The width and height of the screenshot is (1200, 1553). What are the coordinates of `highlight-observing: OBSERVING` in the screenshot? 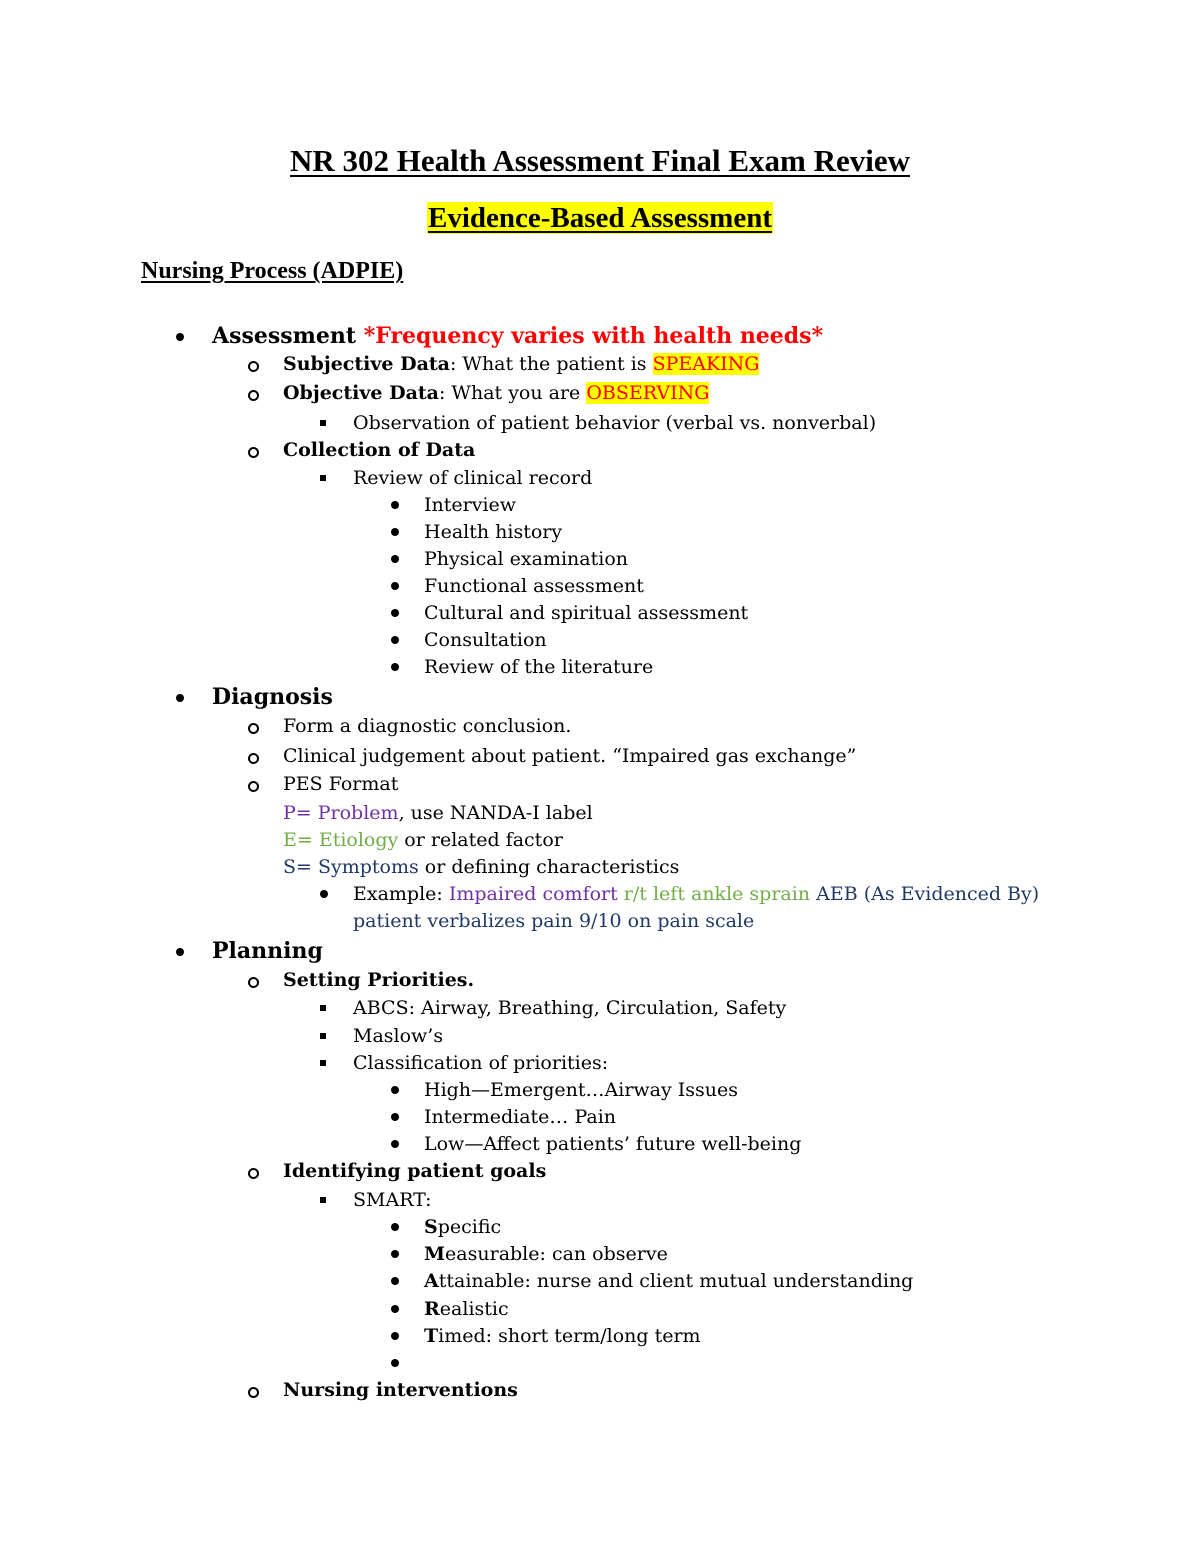 It's located at (648, 393).